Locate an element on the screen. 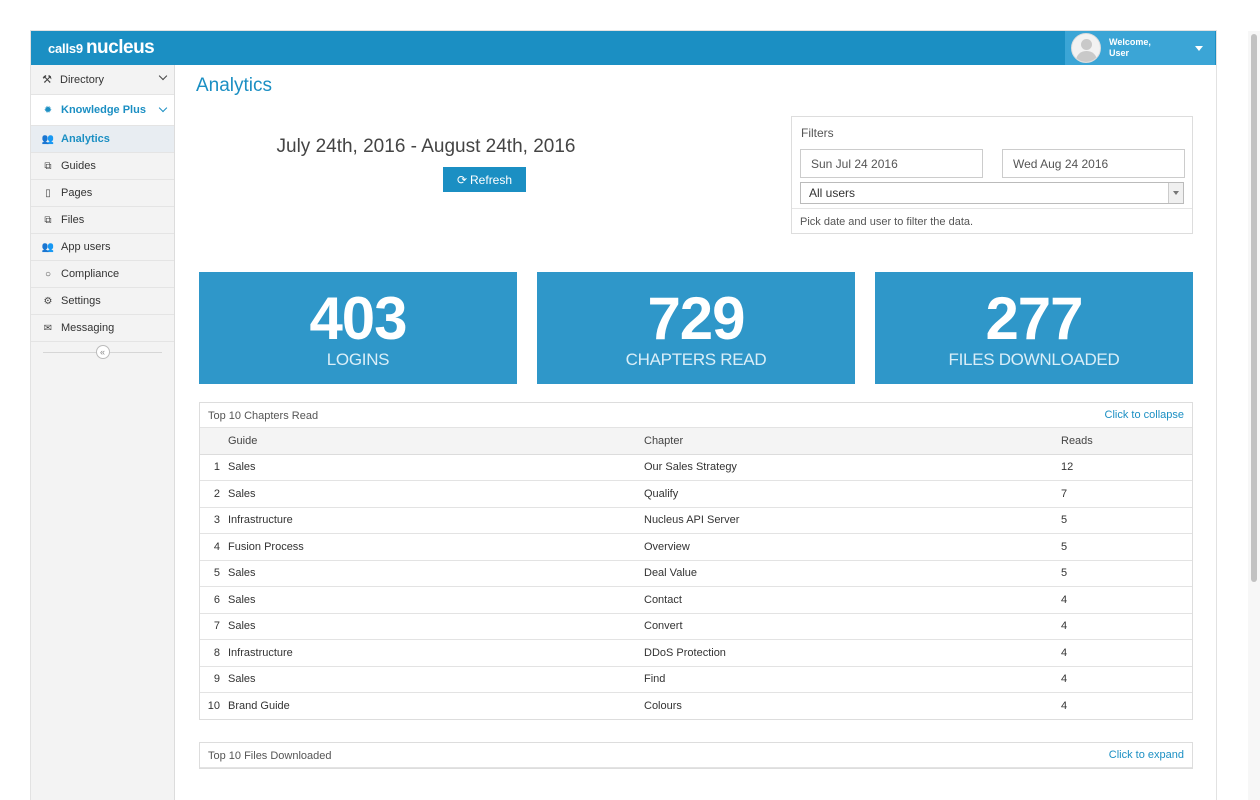 The image size is (1260, 800). column-header-reads: Reads is located at coordinates (1126, 441).